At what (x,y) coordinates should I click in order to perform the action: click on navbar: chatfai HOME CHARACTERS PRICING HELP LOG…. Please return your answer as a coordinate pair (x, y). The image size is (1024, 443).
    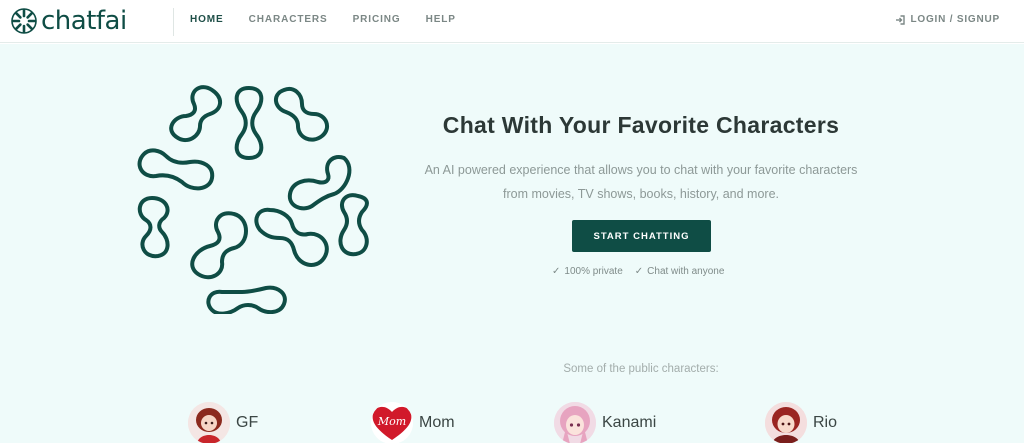
    Looking at the image, I should click on (512, 21).